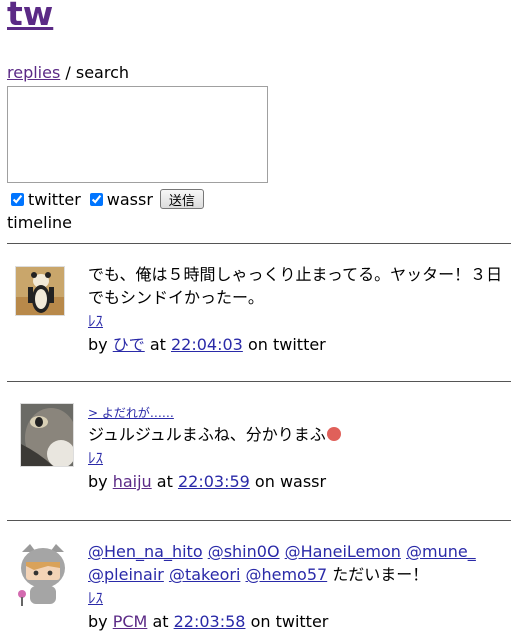 This screenshot has height=642, width=519. Describe the element at coordinates (181, 199) in the screenshot. I see `submit-button: 送信` at that location.